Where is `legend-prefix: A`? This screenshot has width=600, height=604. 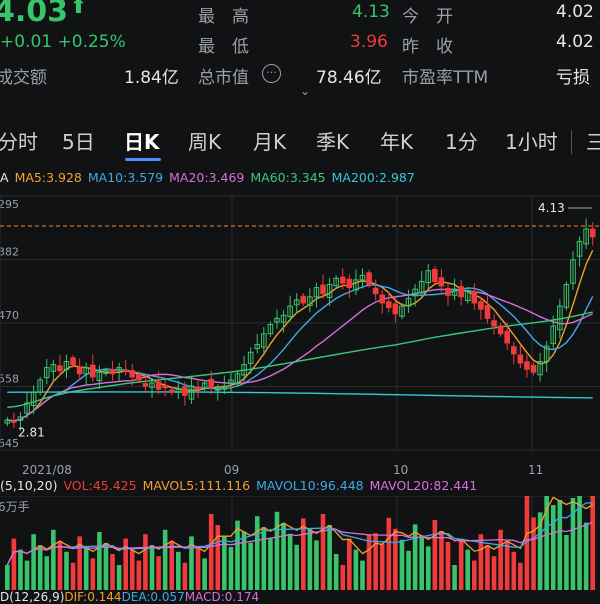 legend-prefix: A is located at coordinates (4, 177).